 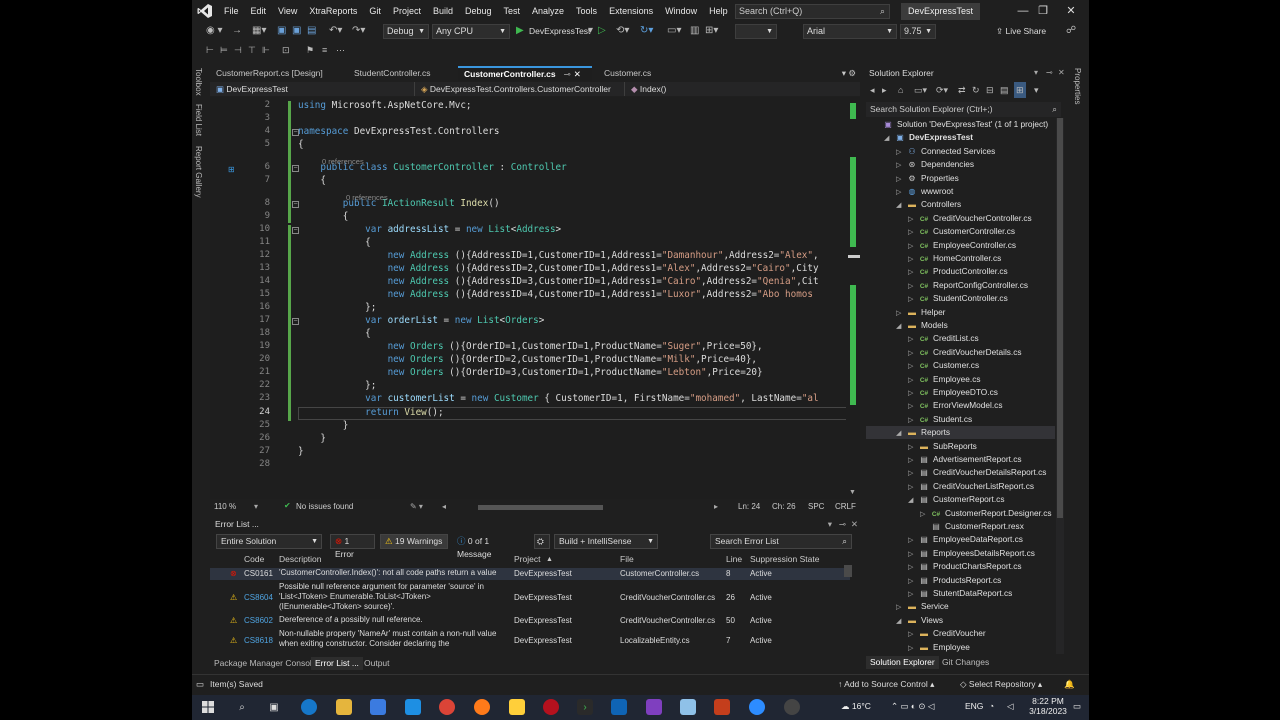 I want to click on menu-tools: Tools, so click(x=586, y=11).